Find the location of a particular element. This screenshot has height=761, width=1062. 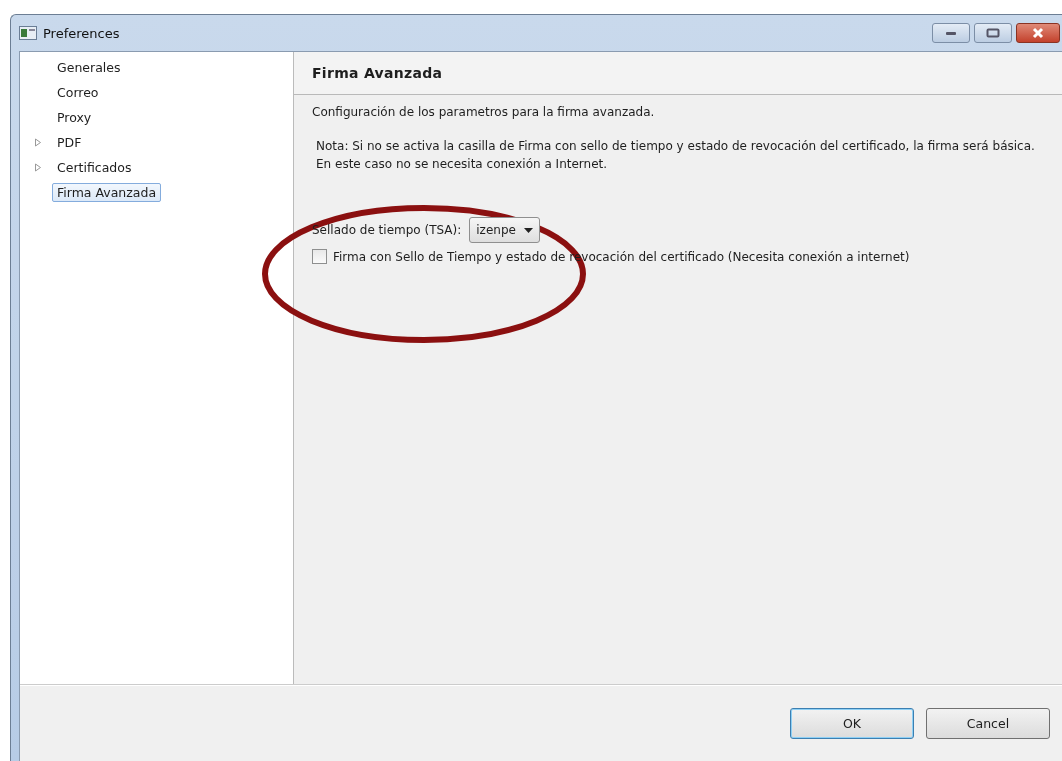

tsa-label: Sellado de tiempo (TSA): is located at coordinates (387, 230).